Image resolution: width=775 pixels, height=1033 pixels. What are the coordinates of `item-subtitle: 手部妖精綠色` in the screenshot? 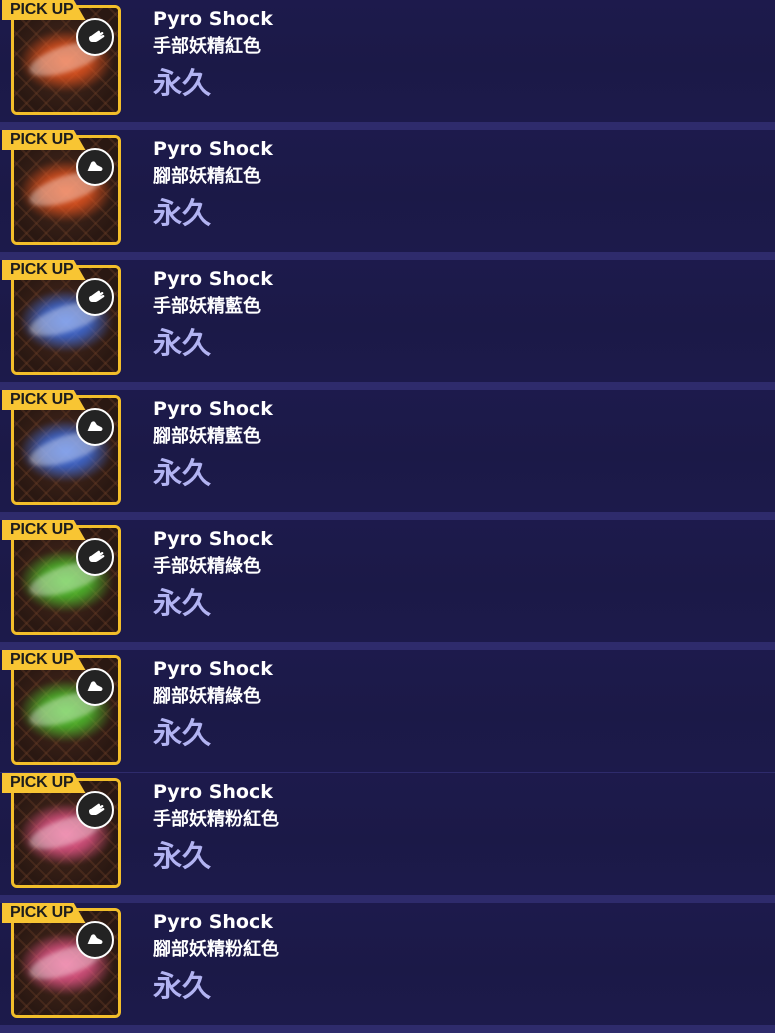 It's located at (207, 566).